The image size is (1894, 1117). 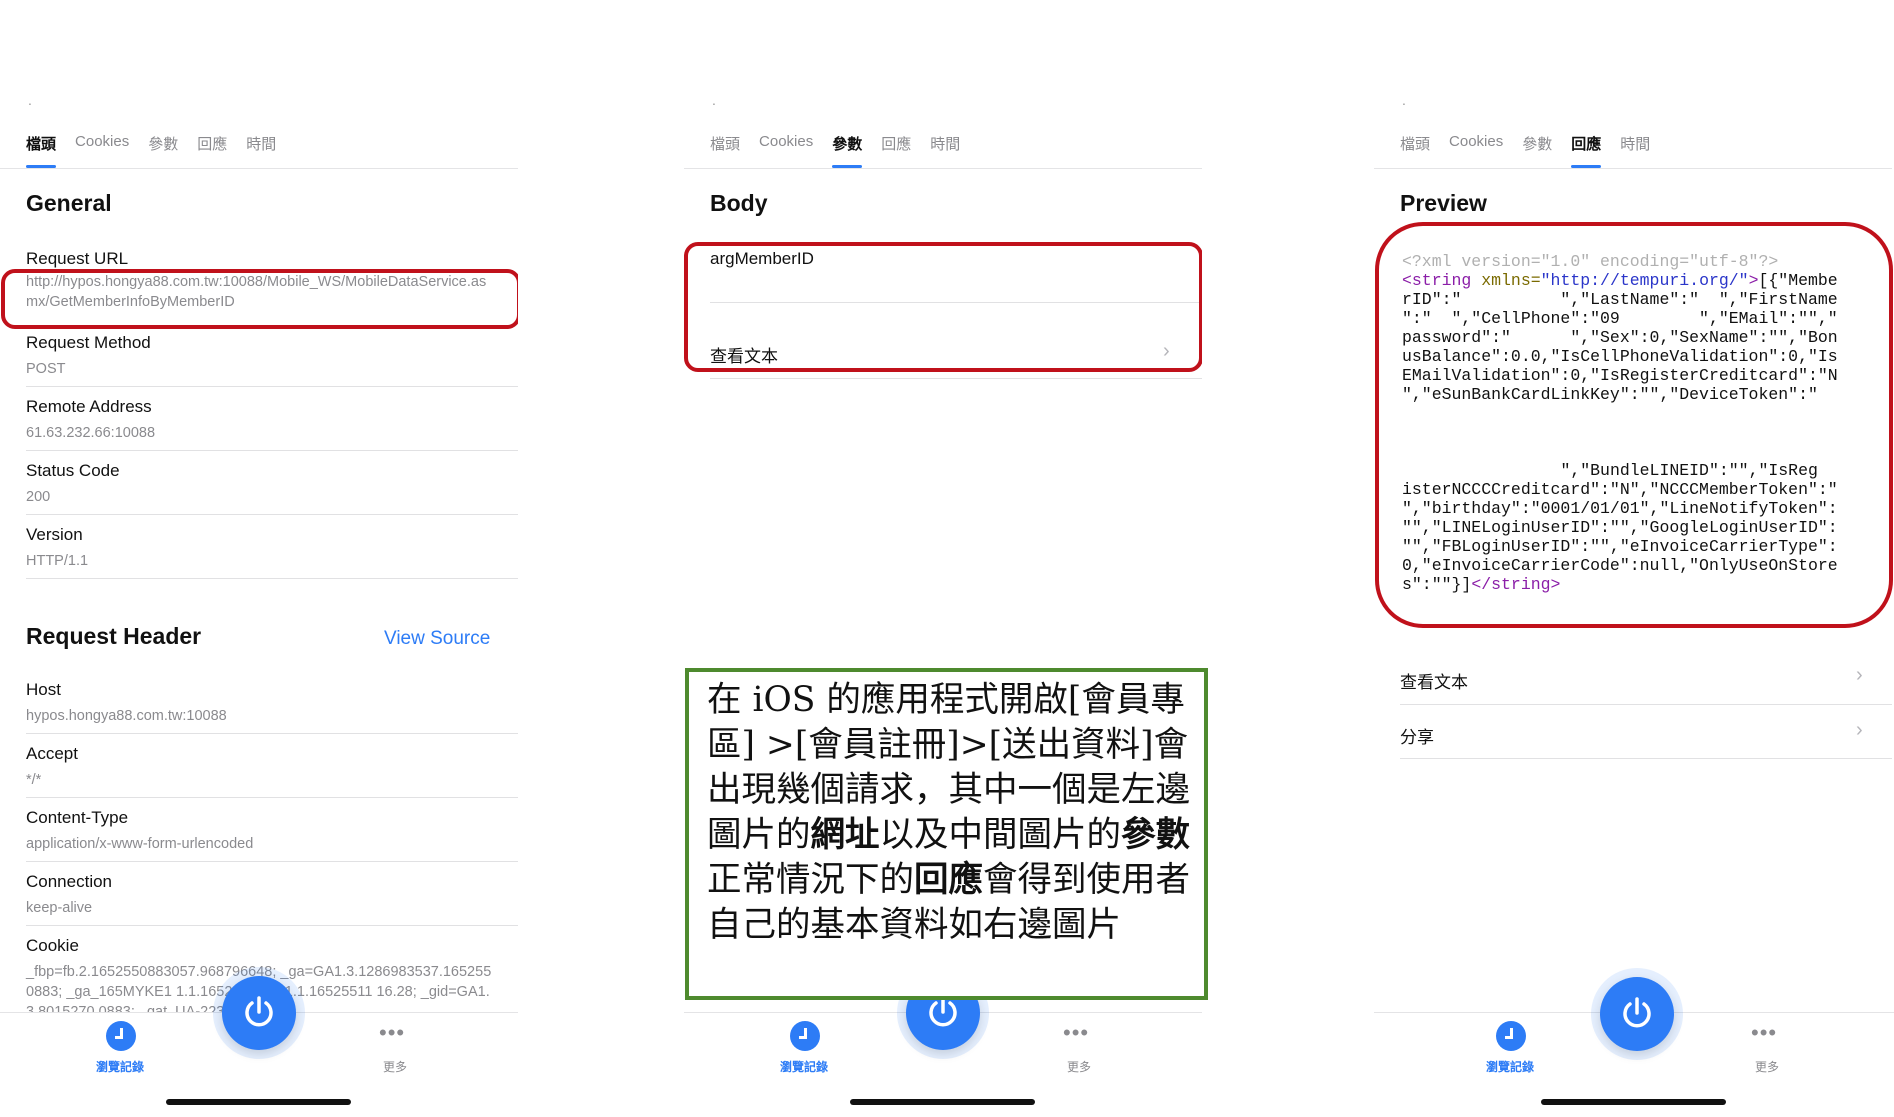 I want to click on note-text: 正常情況下的, so click(x=810, y=880).